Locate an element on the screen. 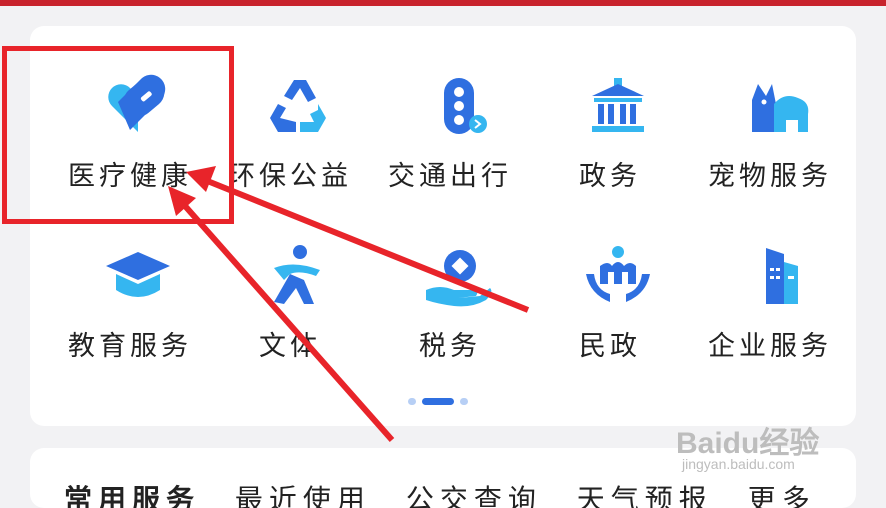 The image size is (886, 508). service-label: 文体 is located at coordinates (290, 346).